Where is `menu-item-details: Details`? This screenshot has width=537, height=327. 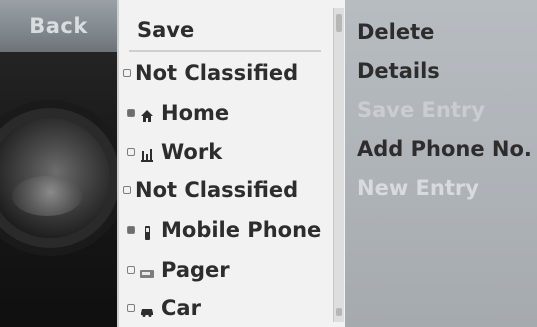 menu-item-details: Details is located at coordinates (445, 71).